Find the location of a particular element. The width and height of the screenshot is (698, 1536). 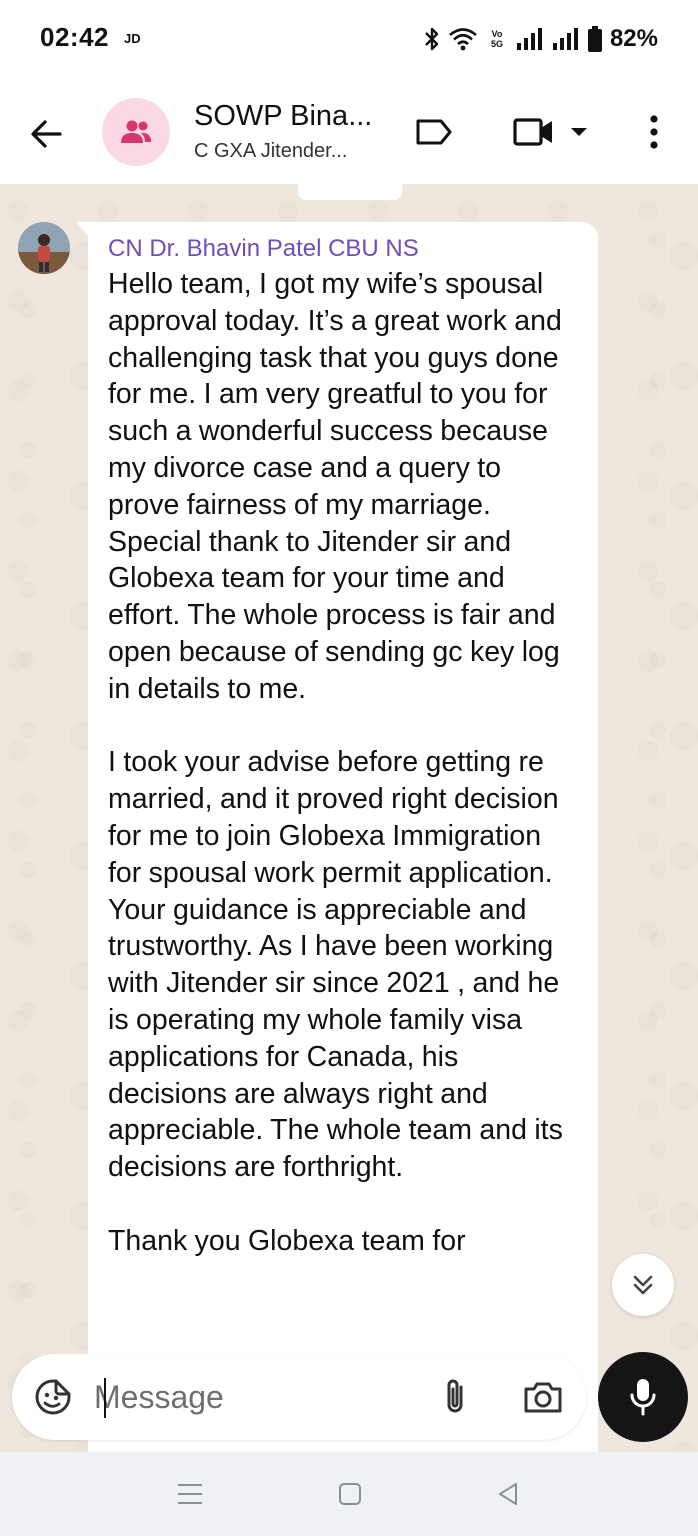

video-call-button is located at coordinates (551, 132).